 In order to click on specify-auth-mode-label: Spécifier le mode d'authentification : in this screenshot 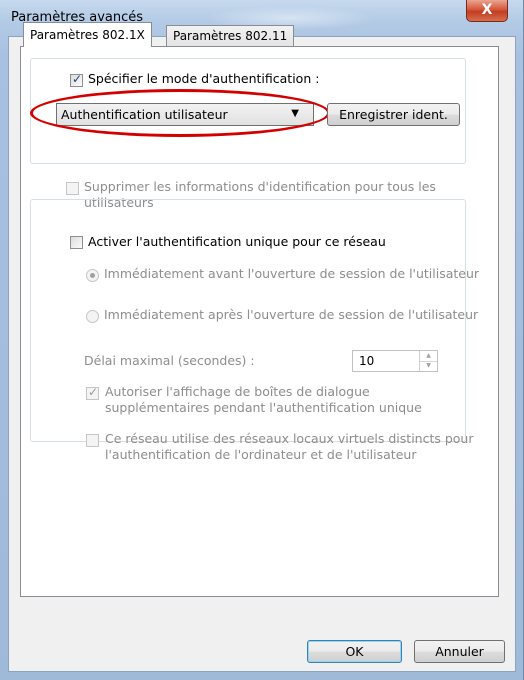, I will do `click(197, 79)`.